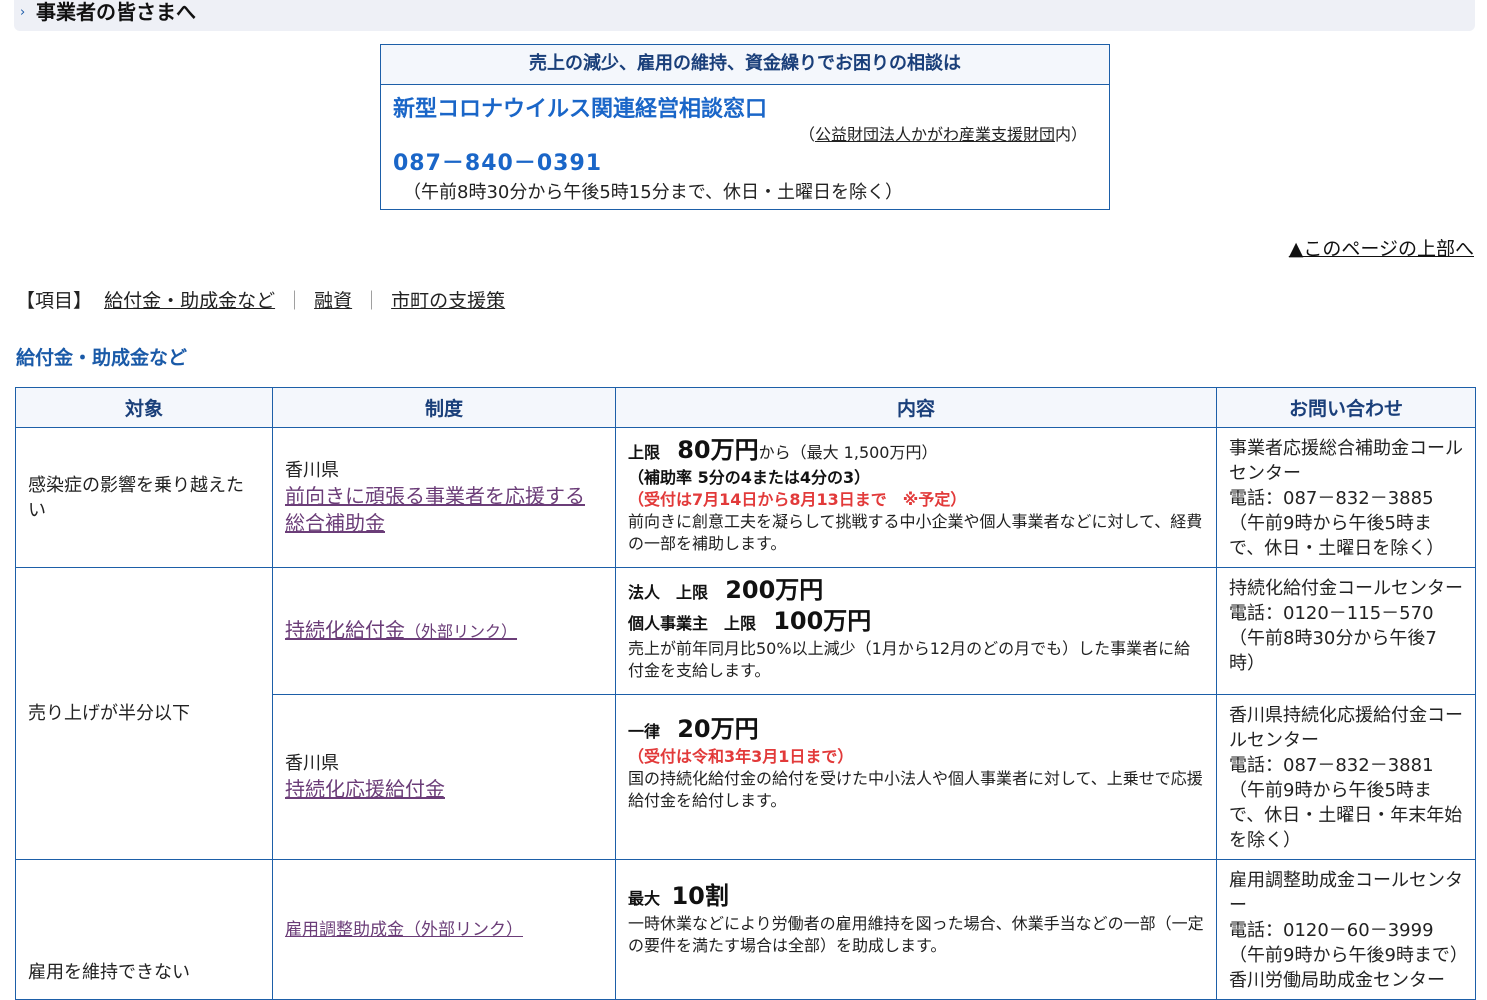  Describe the element at coordinates (749, 477) in the screenshot. I see `subsidy-rate: （補助率 5分の4または4分の3）` at that location.